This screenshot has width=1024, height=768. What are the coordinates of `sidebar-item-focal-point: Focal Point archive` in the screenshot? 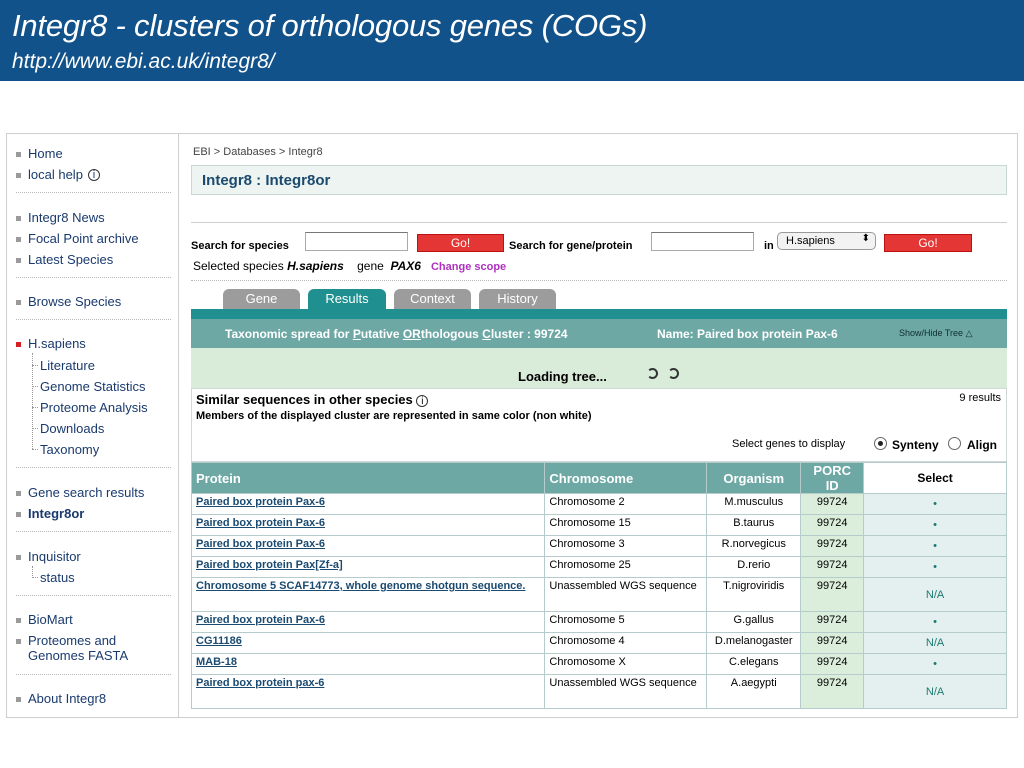 It's located at (77, 238).